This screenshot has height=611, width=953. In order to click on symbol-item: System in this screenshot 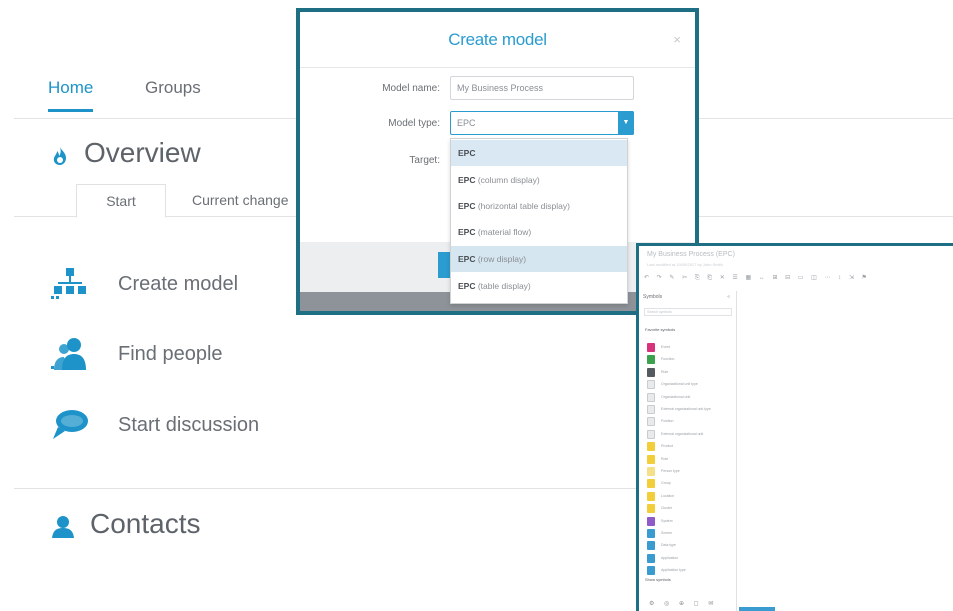, I will do `click(692, 521)`.